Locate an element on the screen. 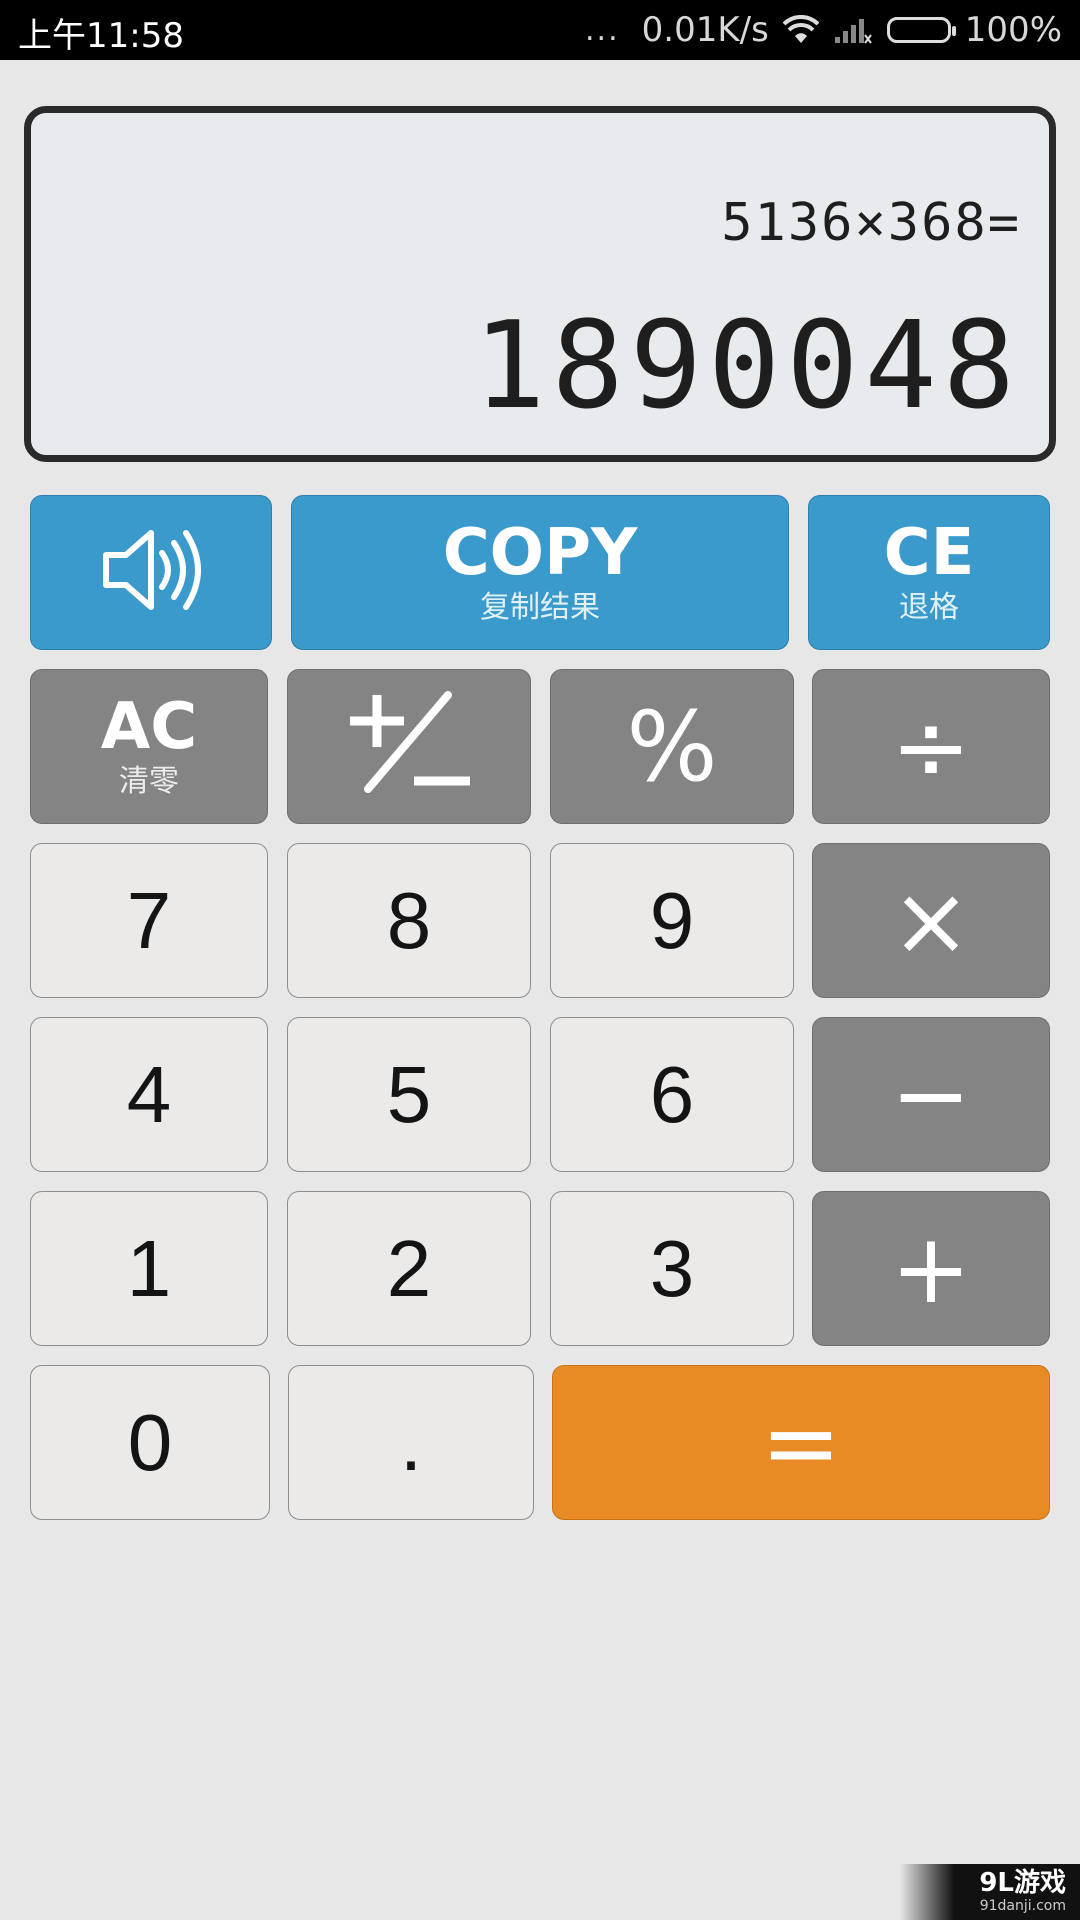 This screenshot has width=1080, height=1920. speaker-icon is located at coordinates (151, 572).